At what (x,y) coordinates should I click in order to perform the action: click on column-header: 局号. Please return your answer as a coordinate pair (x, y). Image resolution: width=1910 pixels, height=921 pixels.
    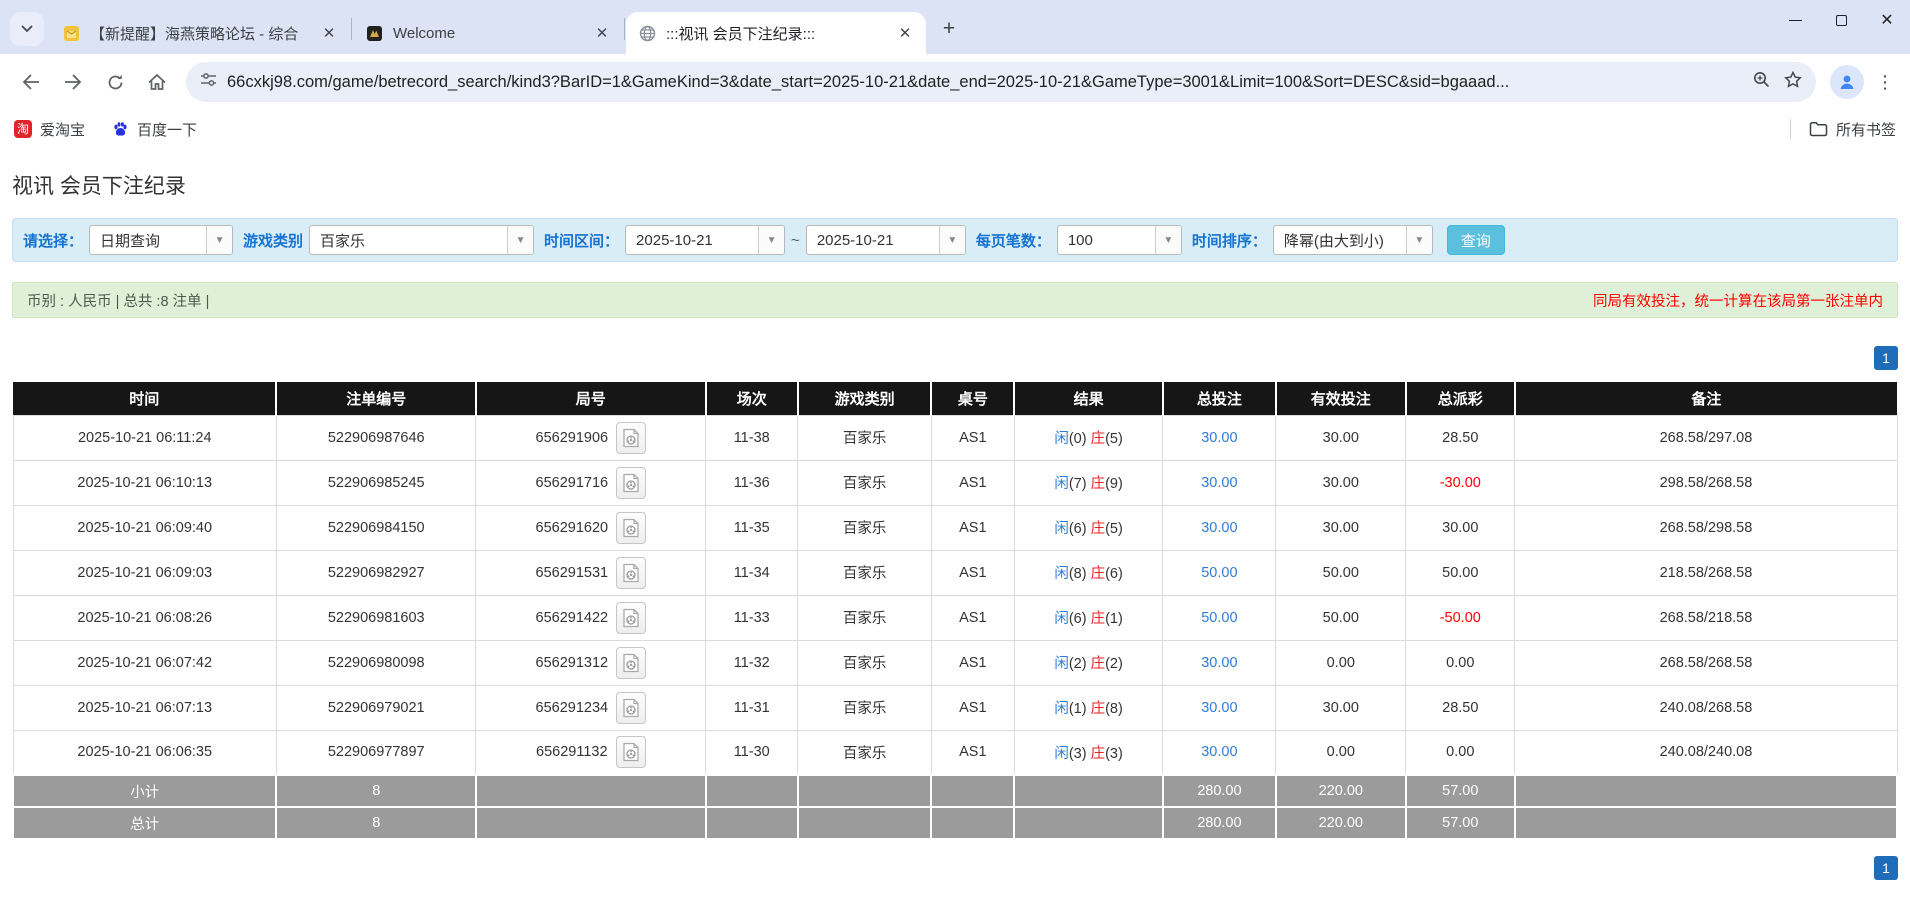
    Looking at the image, I should click on (591, 398).